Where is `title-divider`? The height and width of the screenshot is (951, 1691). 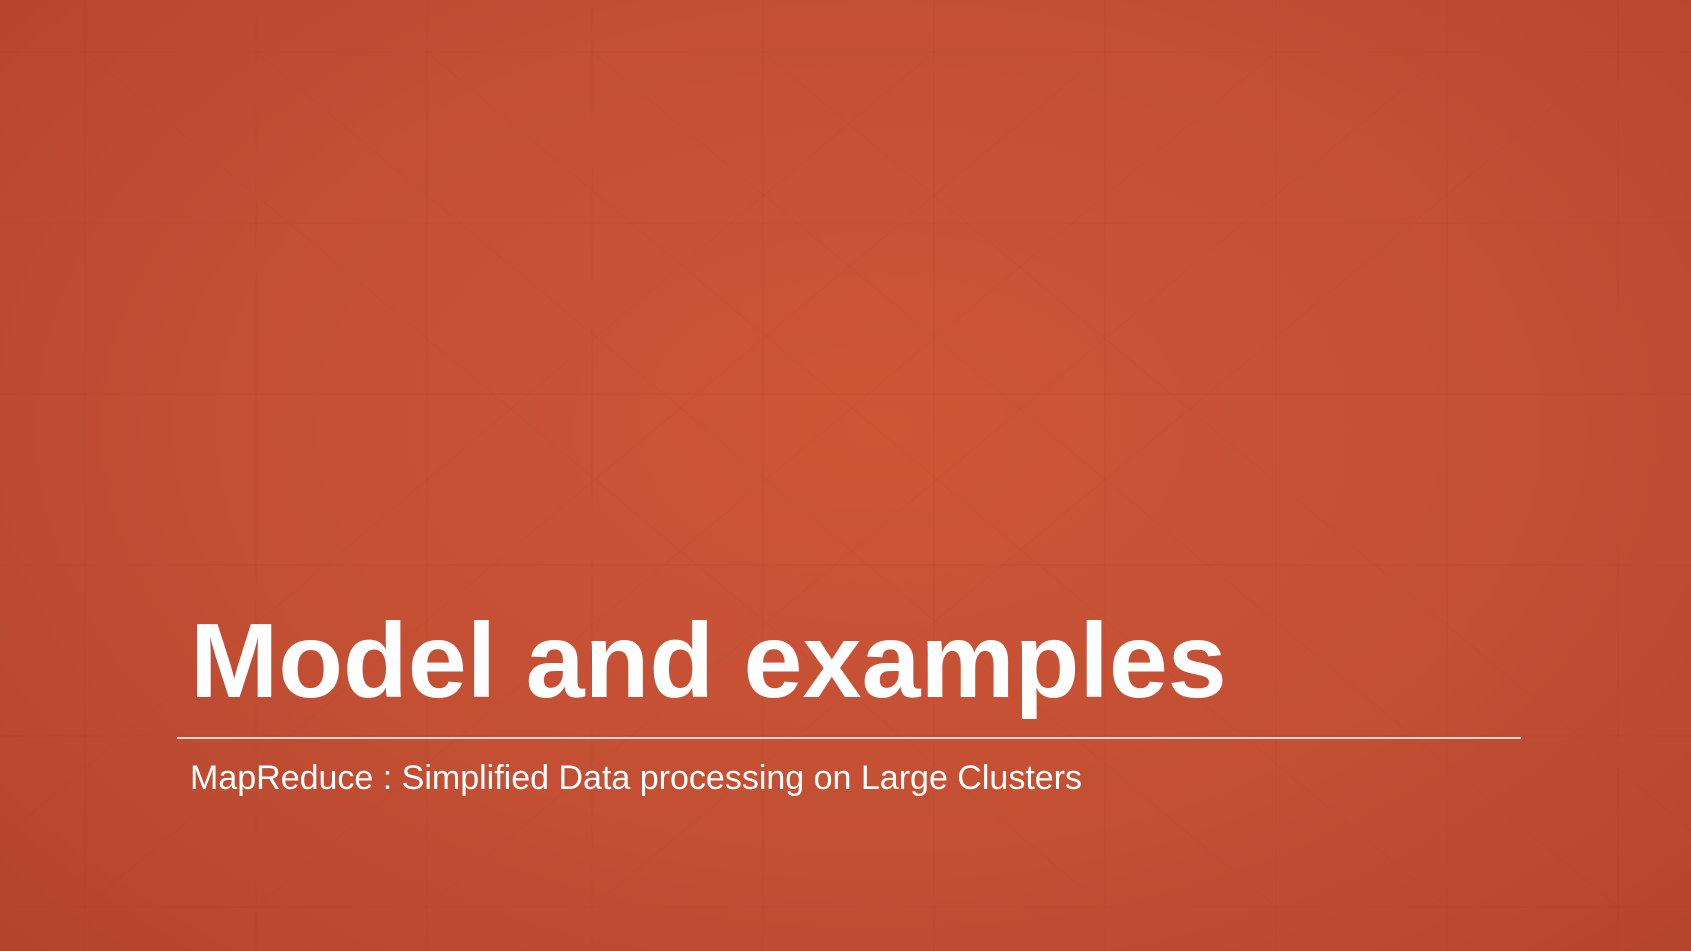 title-divider is located at coordinates (849, 738).